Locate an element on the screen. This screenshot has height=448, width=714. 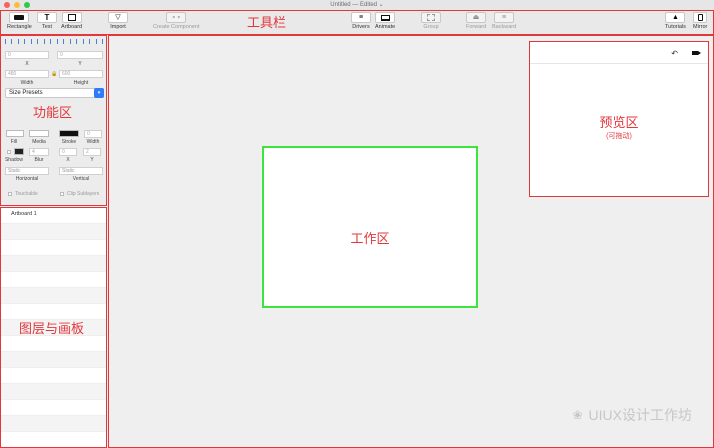
title-bar: Untitled — Edited ⌄ is located at coordinates (357, 5).